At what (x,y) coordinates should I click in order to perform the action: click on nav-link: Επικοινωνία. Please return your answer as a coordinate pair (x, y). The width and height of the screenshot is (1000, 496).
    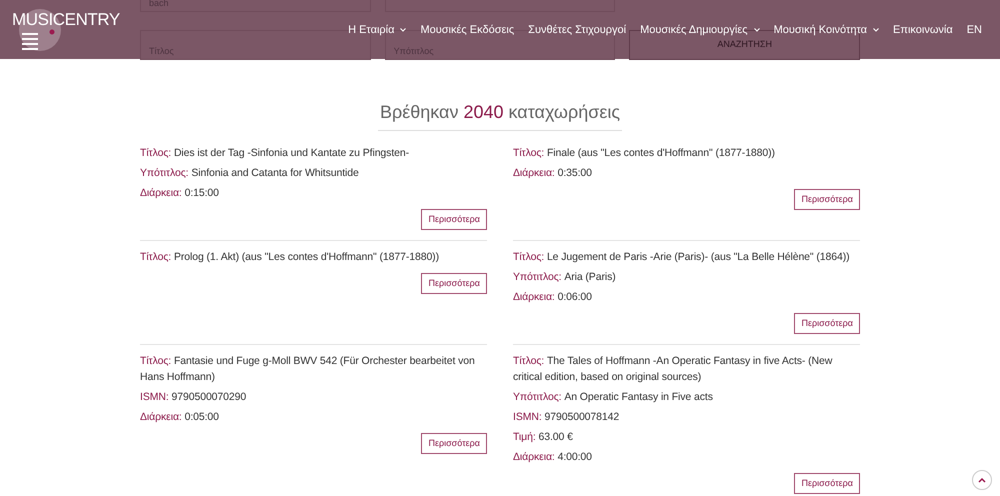
    Looking at the image, I should click on (923, 30).